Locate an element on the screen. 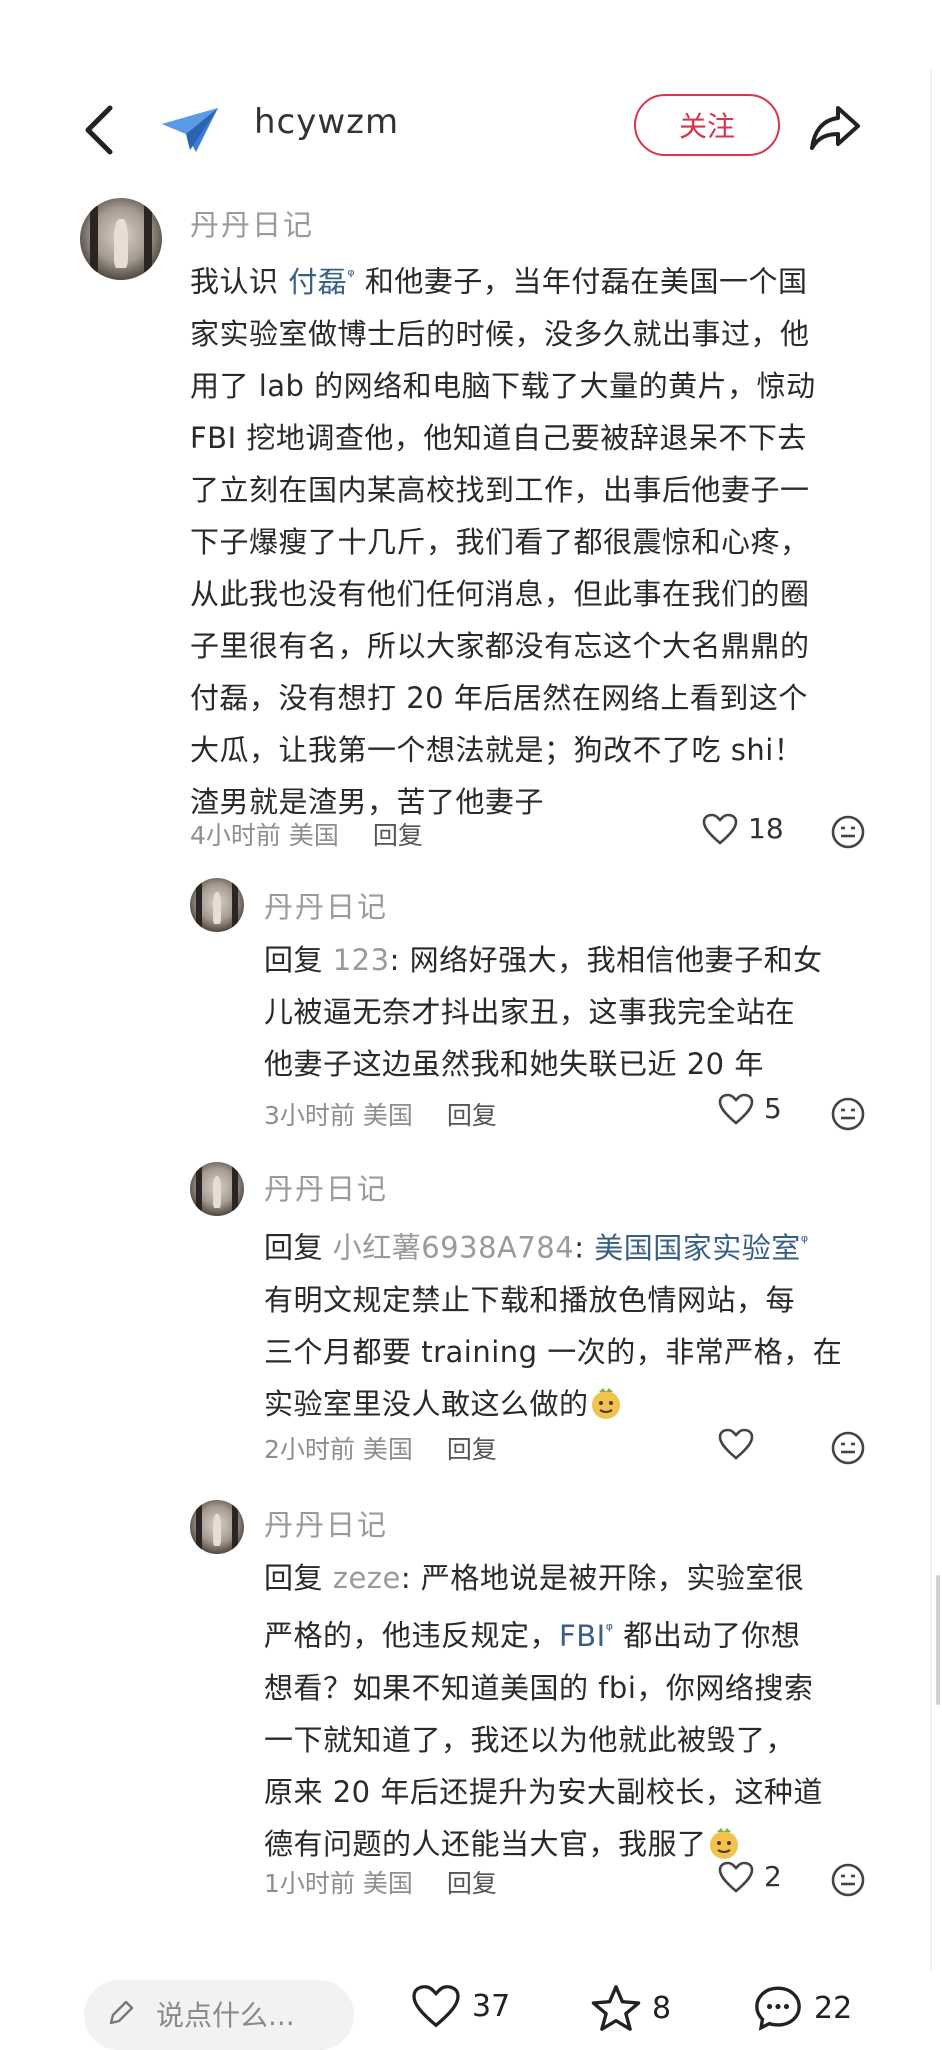 The width and height of the screenshot is (942, 2050). comment-line: 一下就知道了，我还以为他就此被毁了， is located at coordinates (530, 1739).